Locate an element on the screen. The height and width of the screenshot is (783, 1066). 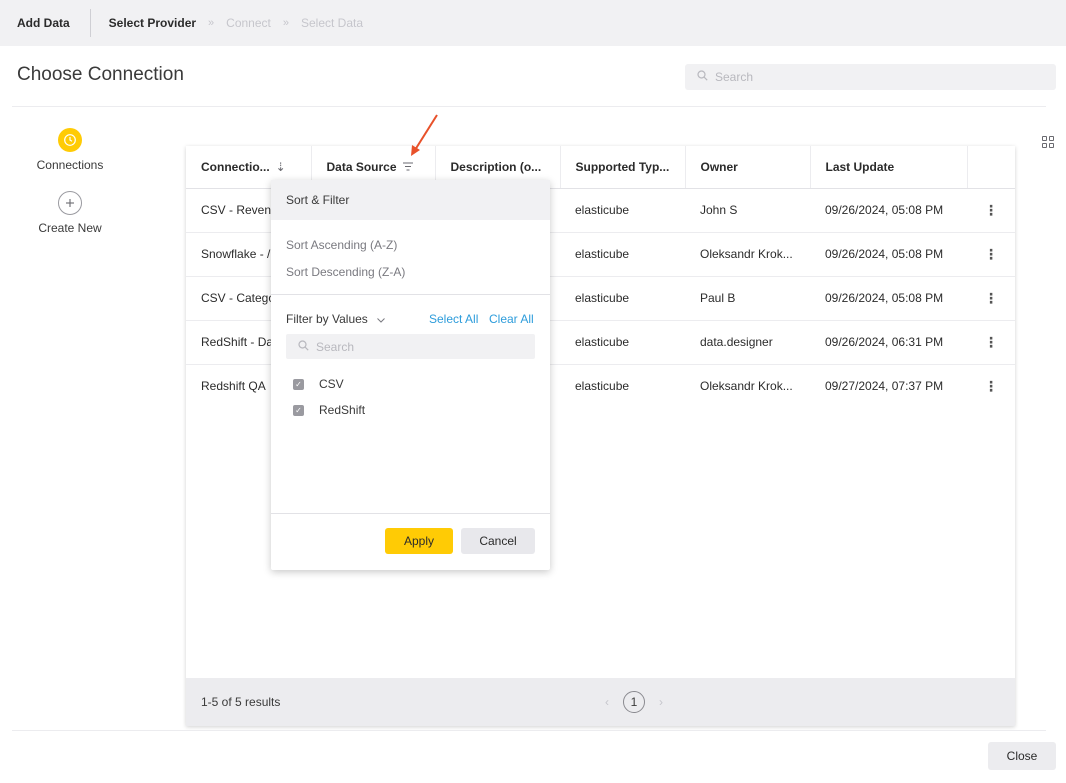
sort-descending-option: Sort Descending (Z-A) is located at coordinates (345, 272).